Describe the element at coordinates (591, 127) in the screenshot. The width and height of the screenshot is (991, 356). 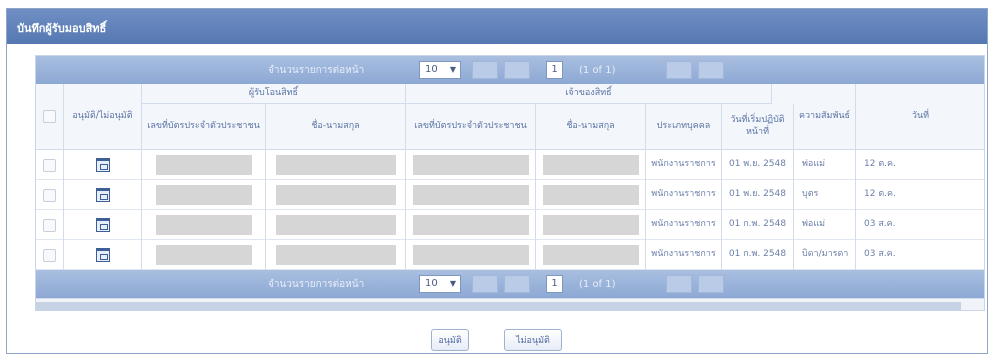
I see `col-owner-name: ชื่อ-นามสกุล` at that location.